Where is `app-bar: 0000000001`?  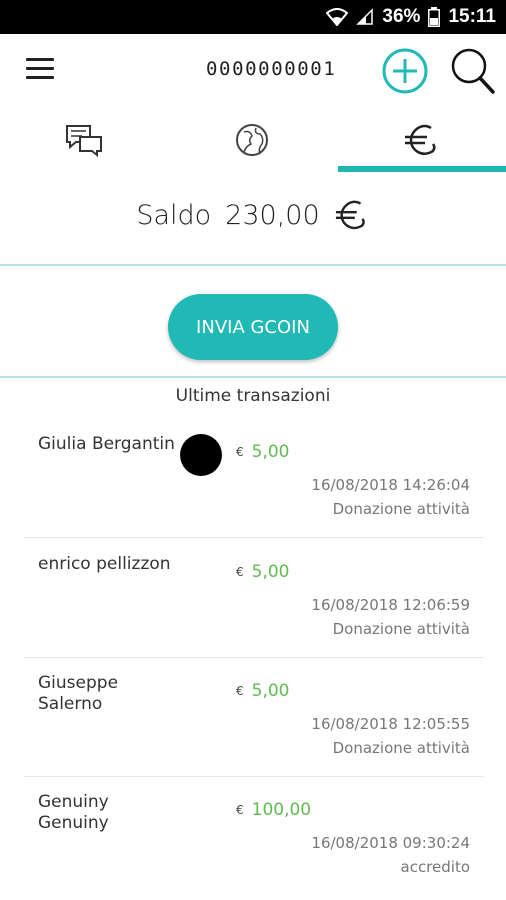 app-bar: 0000000001 is located at coordinates (253, 71).